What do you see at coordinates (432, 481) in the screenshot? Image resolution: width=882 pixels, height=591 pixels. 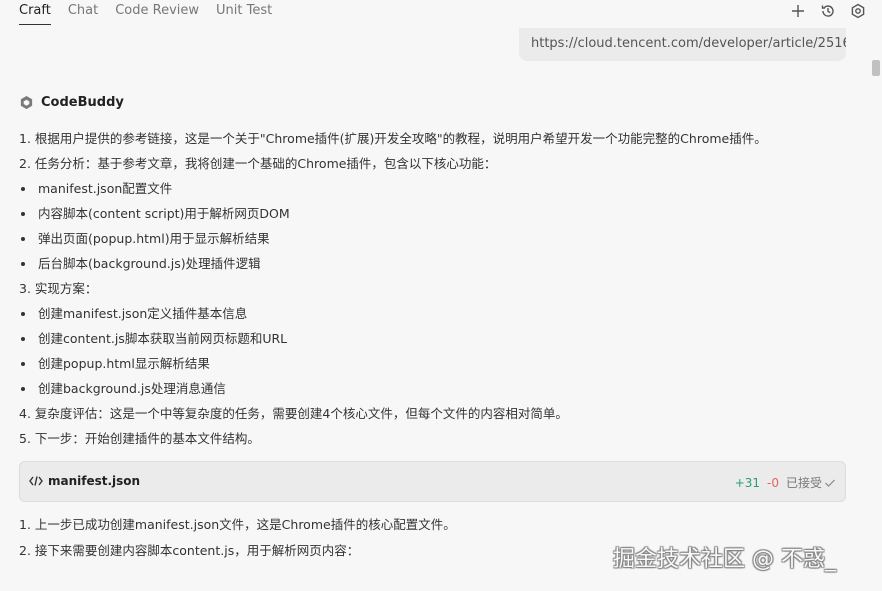 I see `file-change-card: manifest.json +31 -0 已接受` at bounding box center [432, 481].